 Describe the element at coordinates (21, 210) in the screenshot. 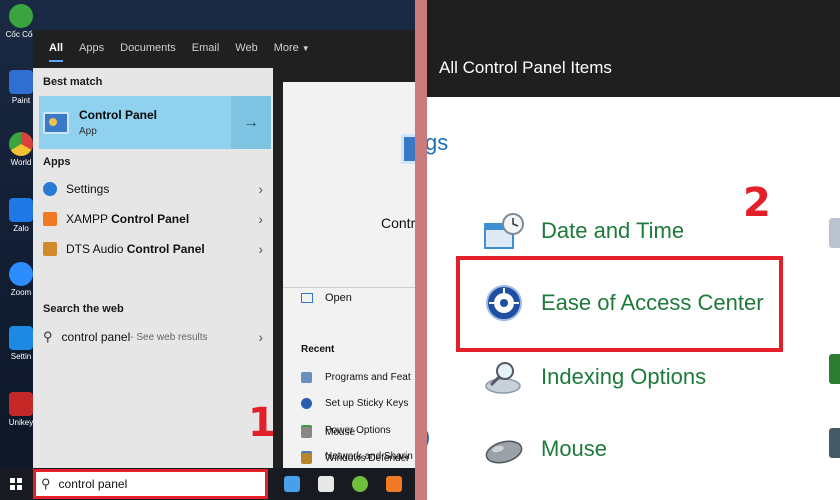

I see `zalo-icon` at that location.